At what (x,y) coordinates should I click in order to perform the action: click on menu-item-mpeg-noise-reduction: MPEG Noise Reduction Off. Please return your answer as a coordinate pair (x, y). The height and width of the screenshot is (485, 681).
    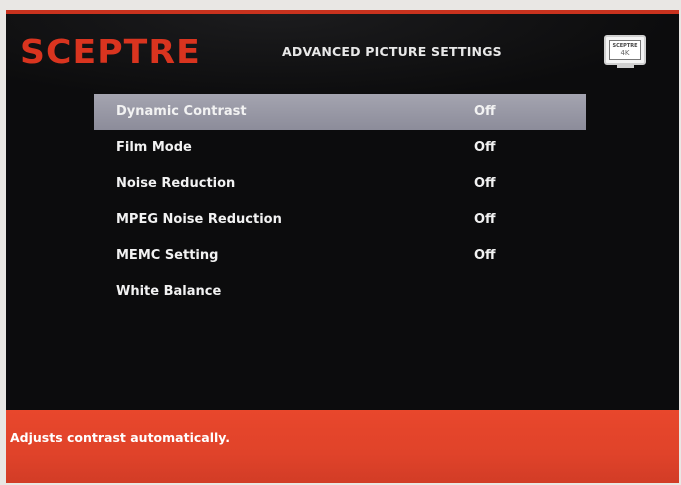
    Looking at the image, I should click on (340, 220).